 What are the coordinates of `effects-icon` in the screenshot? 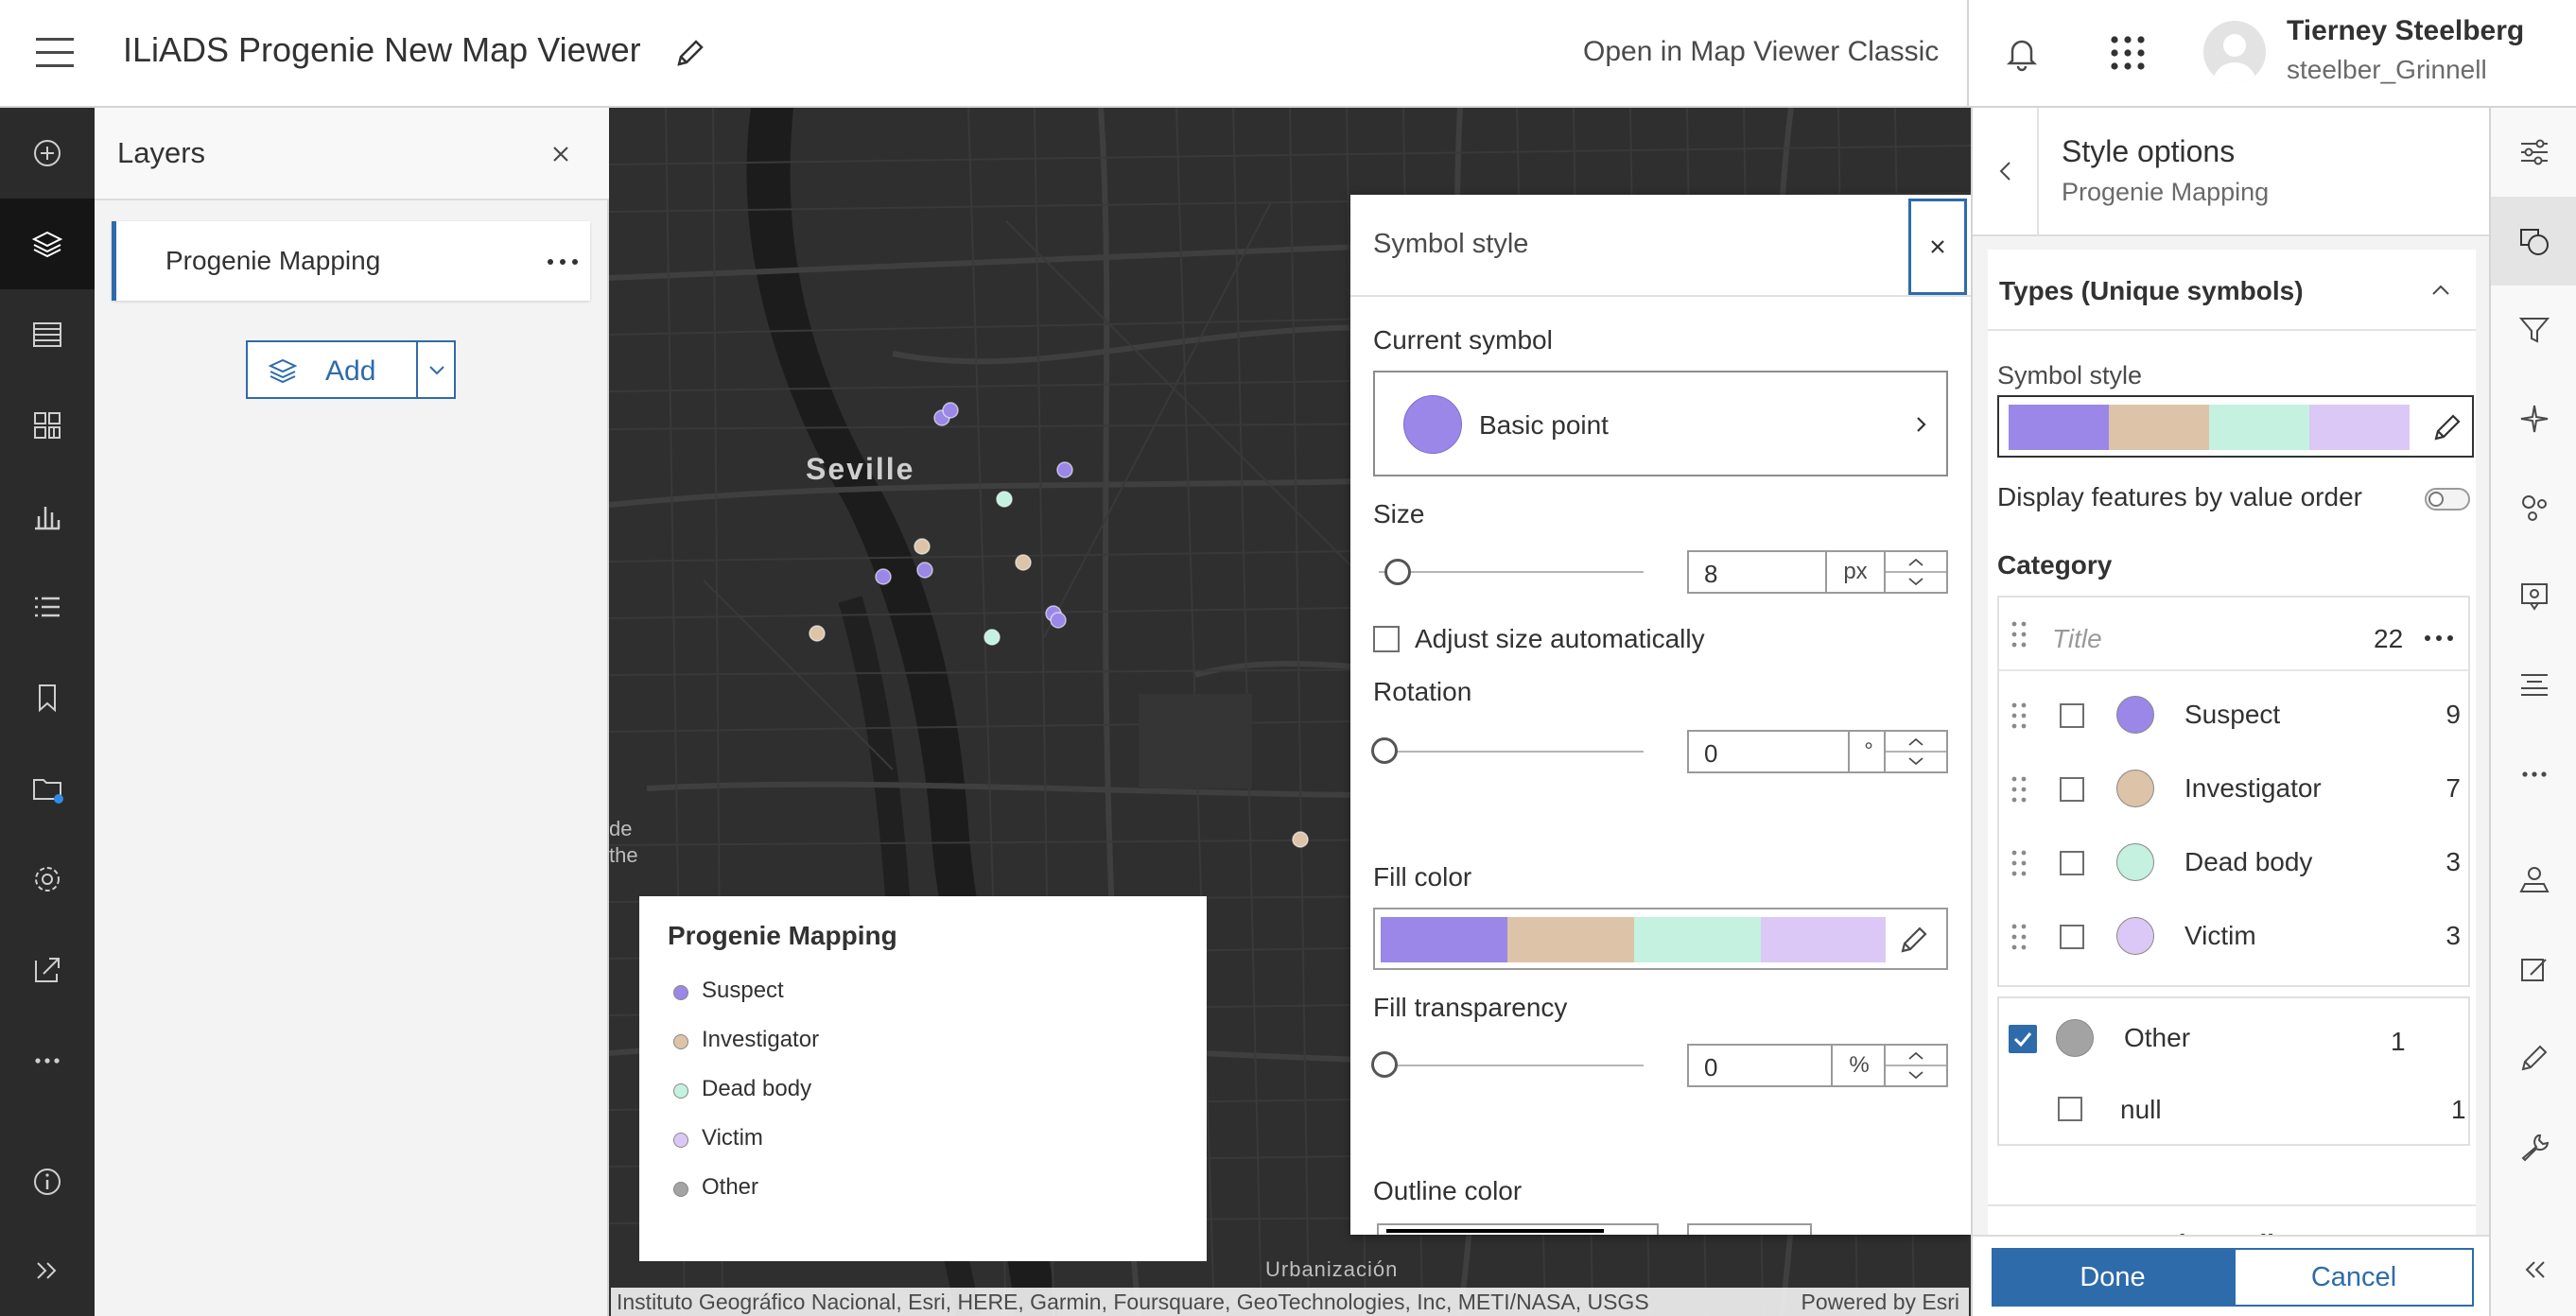 It's located at (2533, 418).